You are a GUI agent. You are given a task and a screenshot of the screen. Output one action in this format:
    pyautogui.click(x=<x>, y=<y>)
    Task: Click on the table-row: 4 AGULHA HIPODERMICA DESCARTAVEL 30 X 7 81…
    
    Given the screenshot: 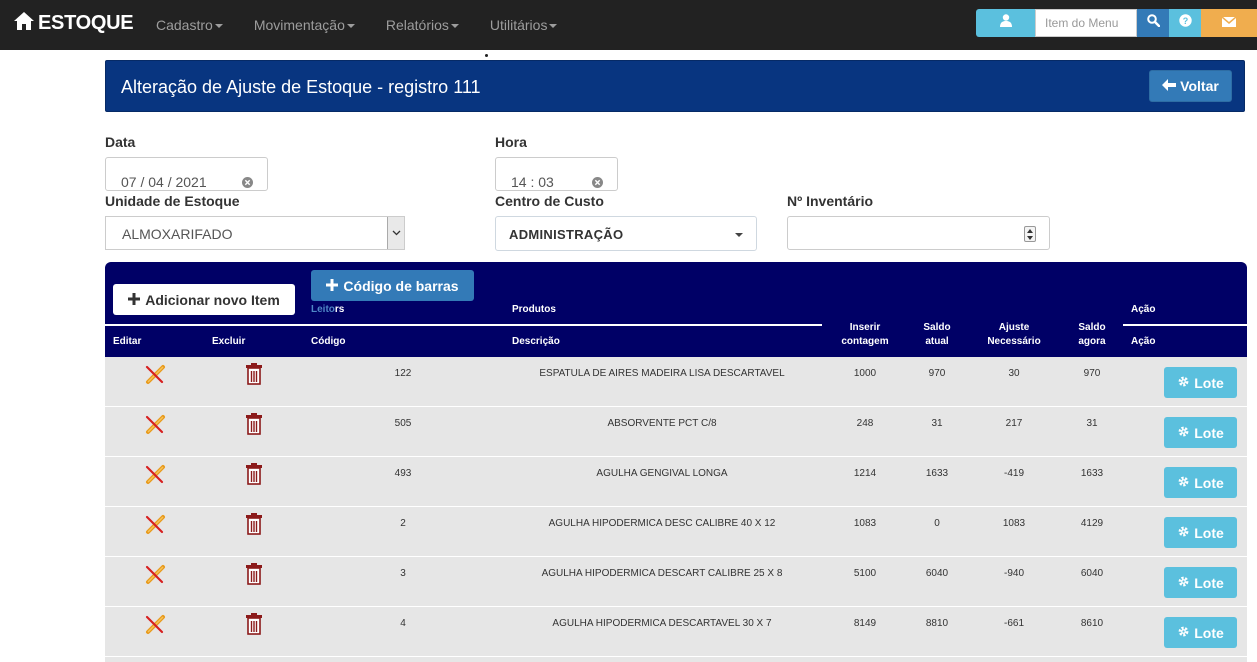 What is the action you would take?
    pyautogui.click(x=676, y=632)
    